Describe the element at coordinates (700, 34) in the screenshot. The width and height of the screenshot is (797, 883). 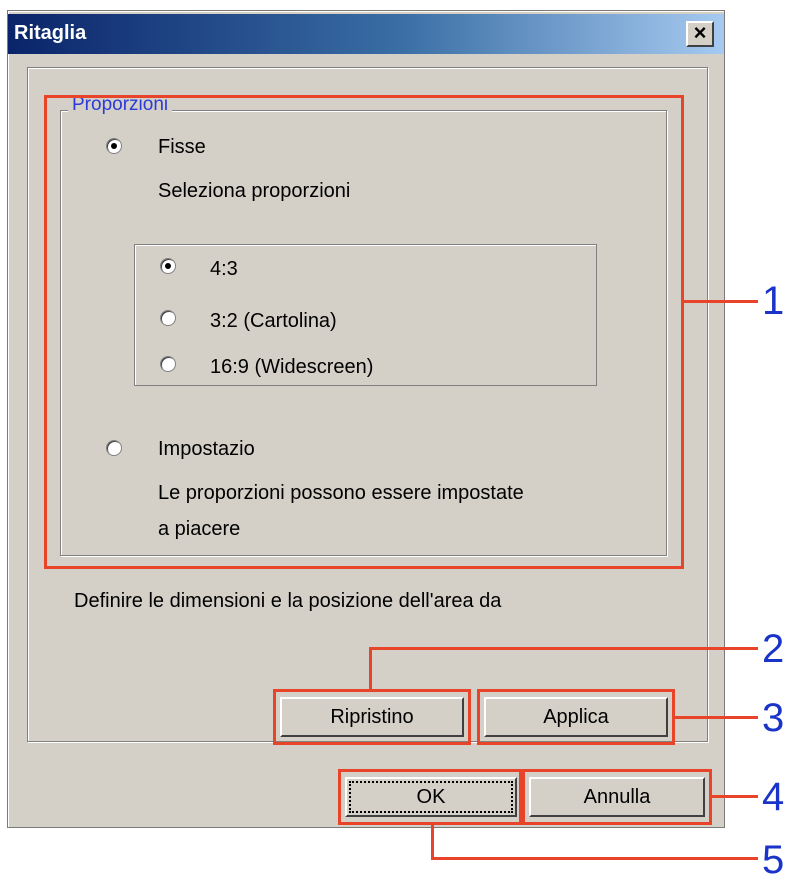
I see `close-icon: ×` at that location.